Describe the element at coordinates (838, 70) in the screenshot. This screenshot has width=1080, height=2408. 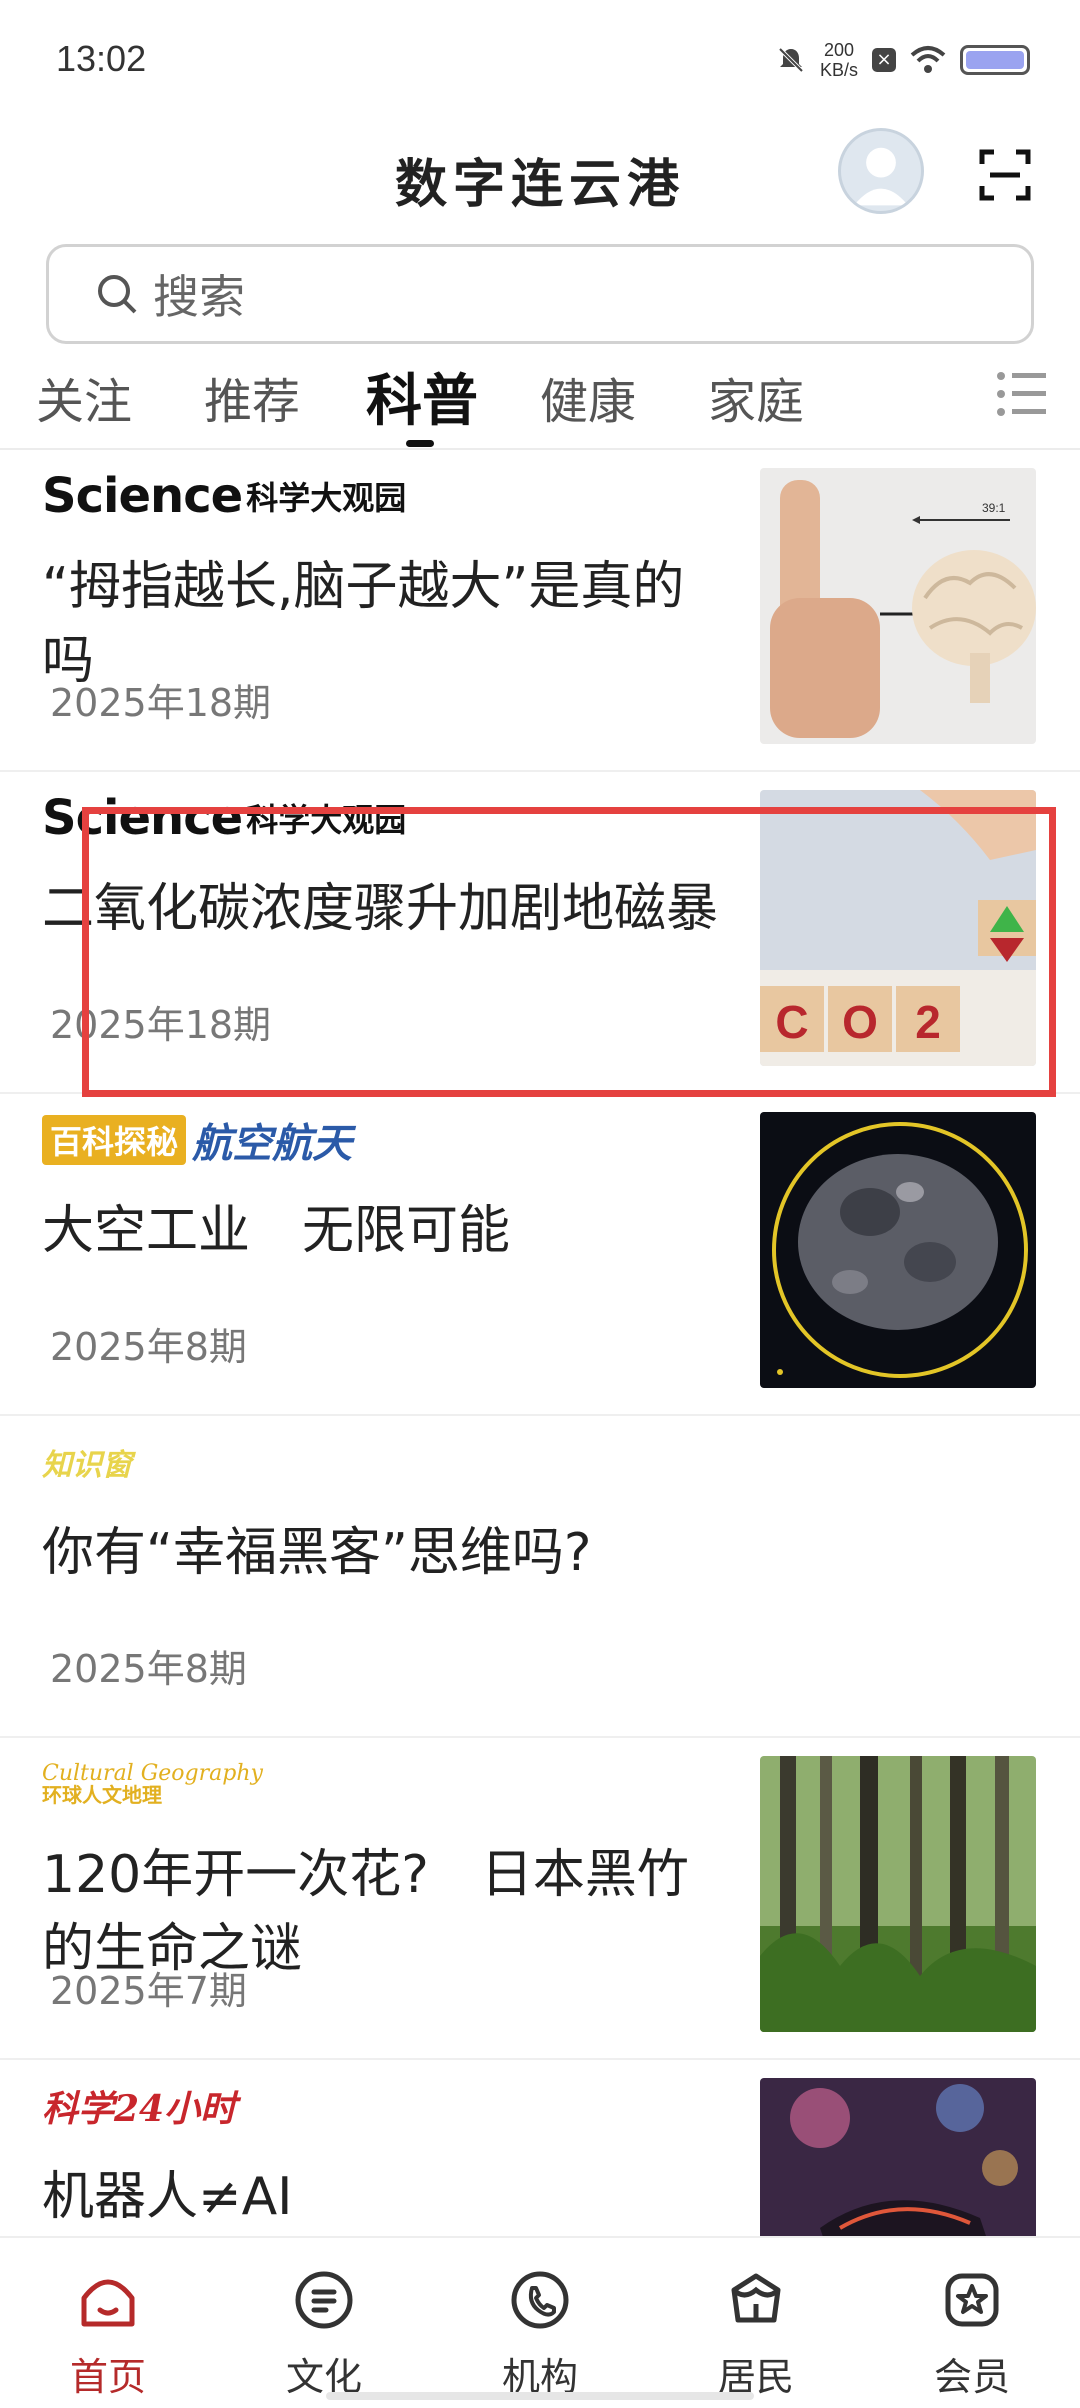
I see `speed-unit: KB/s` at that location.